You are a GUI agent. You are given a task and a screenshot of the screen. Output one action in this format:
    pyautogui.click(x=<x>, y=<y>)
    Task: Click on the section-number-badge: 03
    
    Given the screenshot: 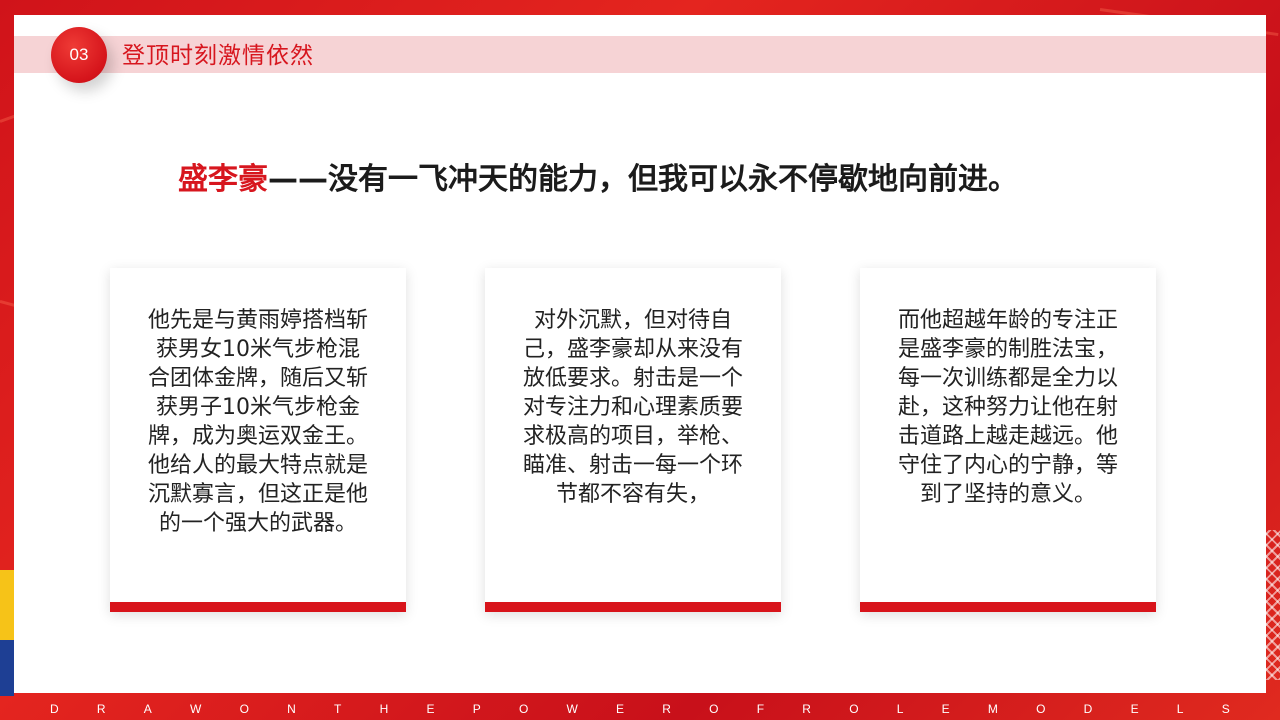 What is the action you would take?
    pyautogui.click(x=79, y=55)
    